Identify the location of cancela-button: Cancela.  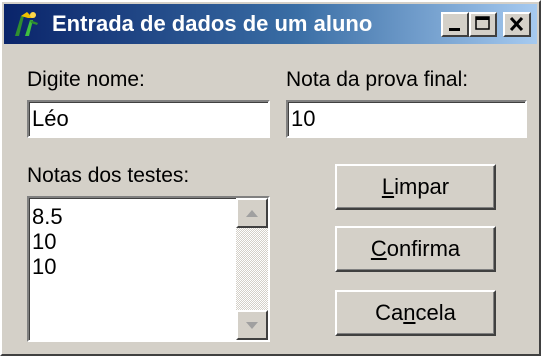
(415, 313).